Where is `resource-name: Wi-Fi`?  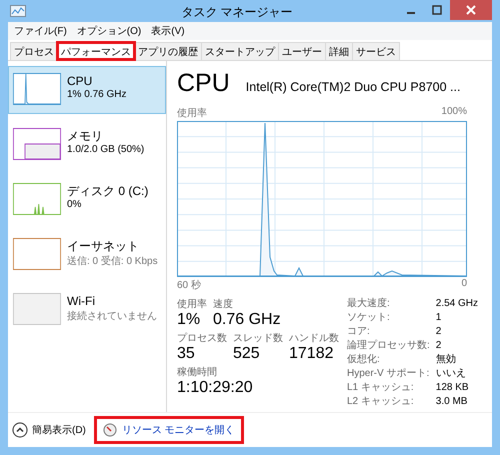
resource-name: Wi-Fi is located at coordinates (81, 301).